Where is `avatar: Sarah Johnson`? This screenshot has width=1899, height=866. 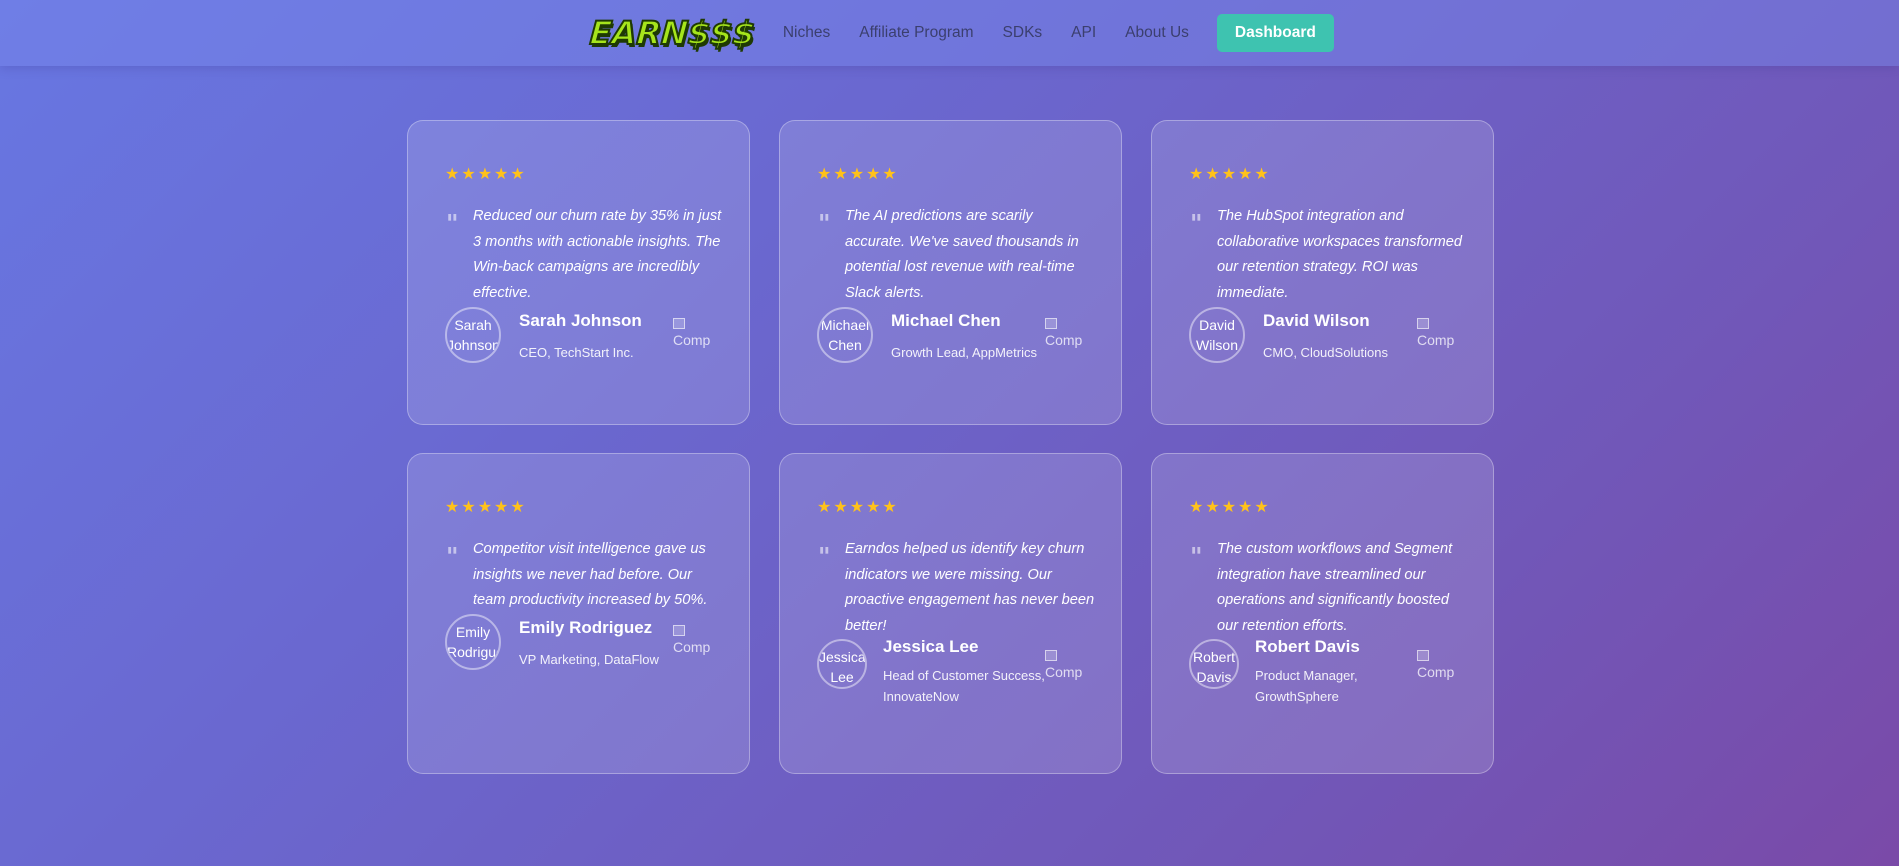 avatar: Sarah Johnson is located at coordinates (473, 335).